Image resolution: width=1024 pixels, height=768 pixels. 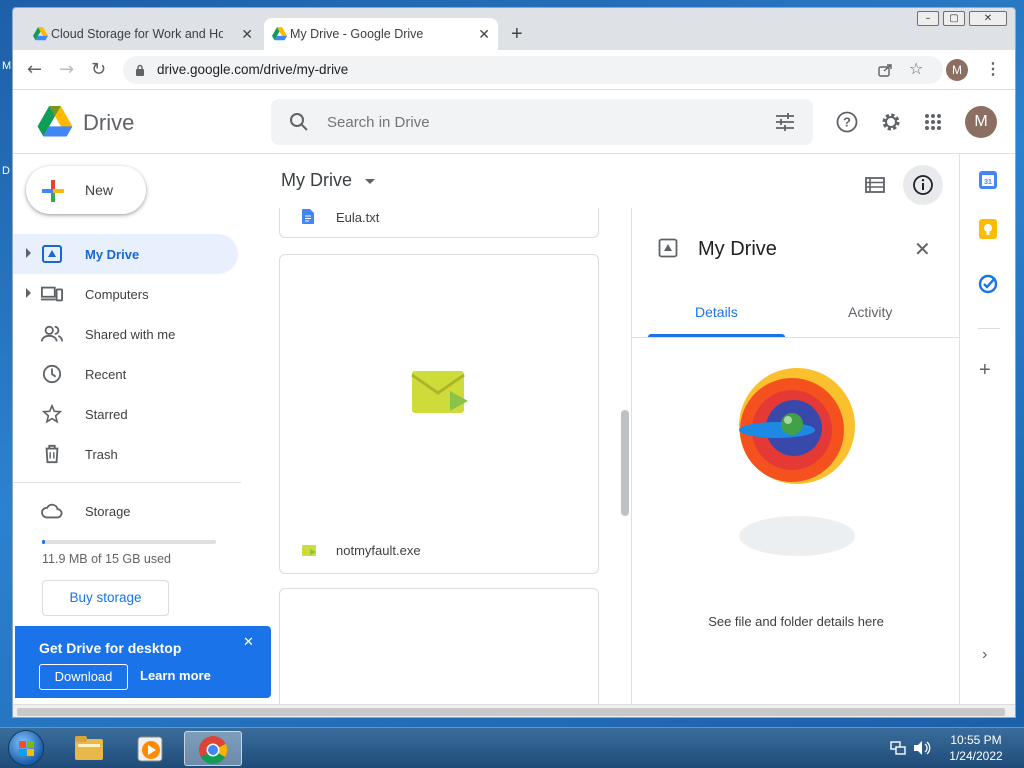 What do you see at coordinates (514, 710) in the screenshot?
I see `horizontal-scrollbar` at bounding box center [514, 710].